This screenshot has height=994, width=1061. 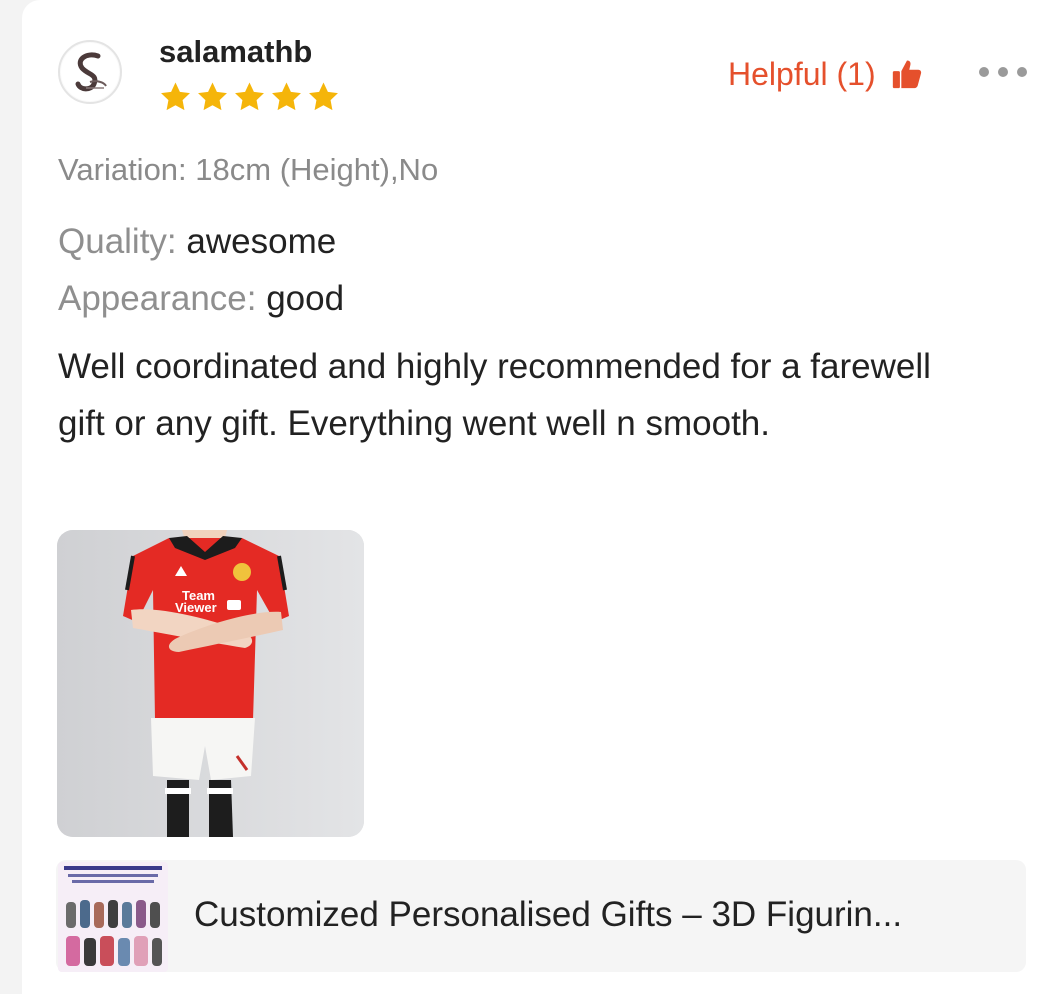 What do you see at coordinates (906, 74) in the screenshot?
I see `thumbs-up-icon` at bounding box center [906, 74].